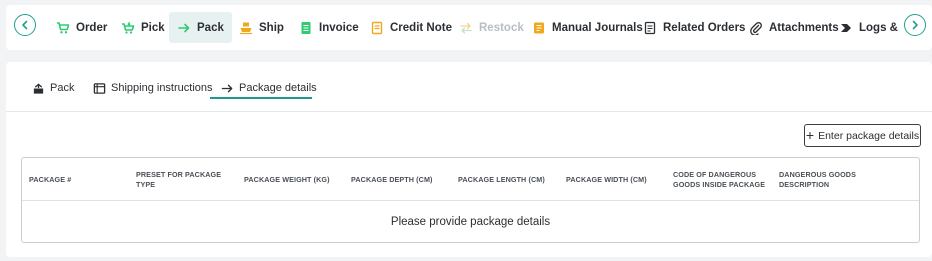  I want to click on tab-related-orders-label: Related Orders, so click(704, 27).